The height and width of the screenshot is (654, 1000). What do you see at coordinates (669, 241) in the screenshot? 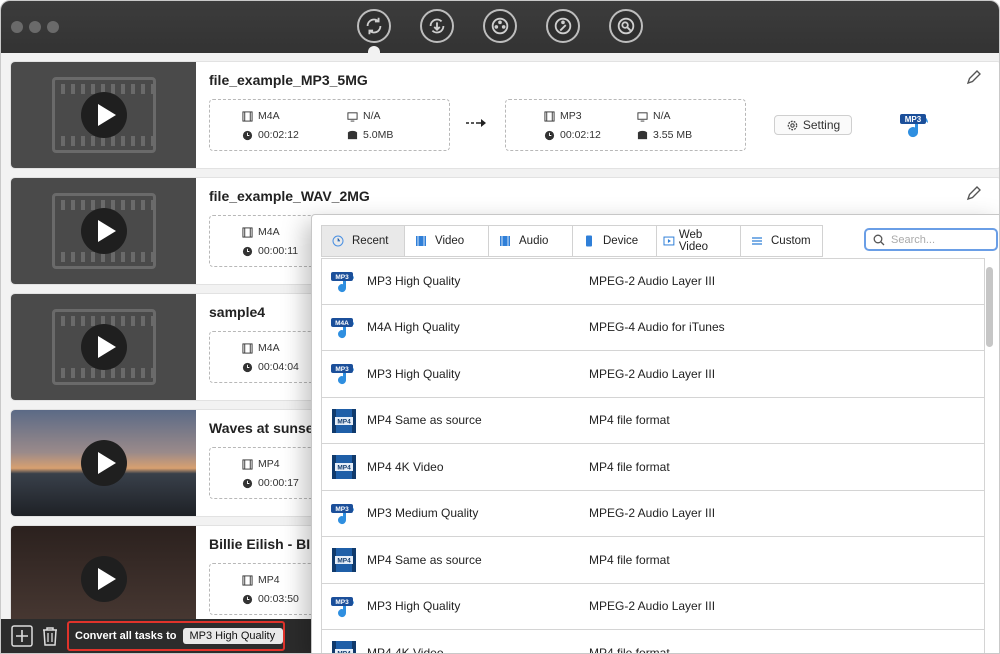
I see `web-video-icon` at bounding box center [669, 241].